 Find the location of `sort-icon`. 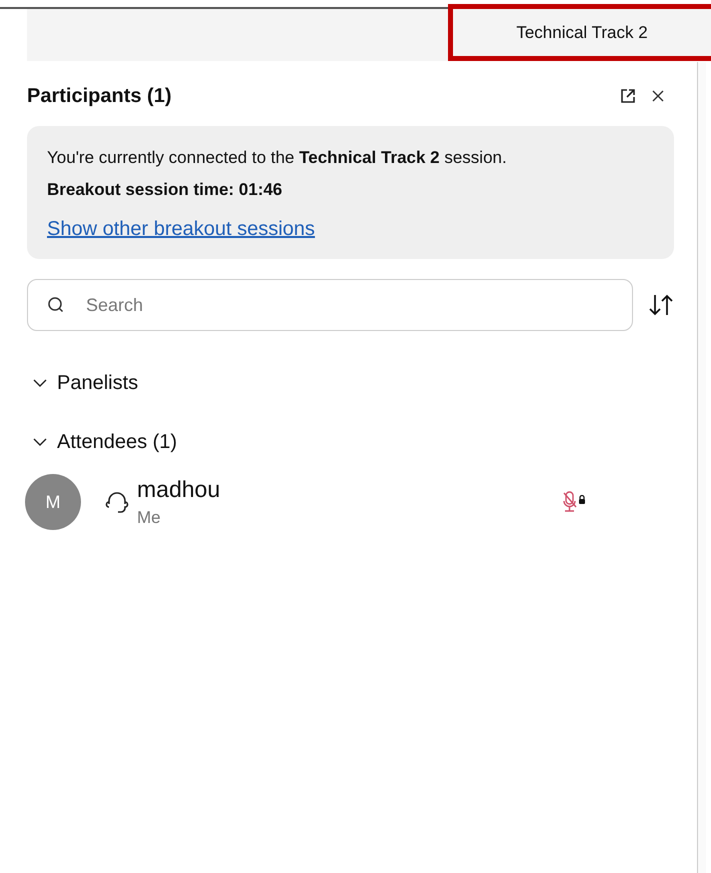

sort-icon is located at coordinates (661, 305).